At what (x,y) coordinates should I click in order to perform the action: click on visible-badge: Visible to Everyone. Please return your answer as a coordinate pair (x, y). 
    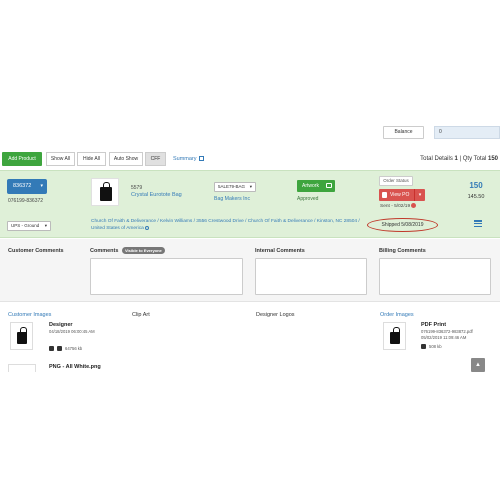
    Looking at the image, I should click on (143, 250).